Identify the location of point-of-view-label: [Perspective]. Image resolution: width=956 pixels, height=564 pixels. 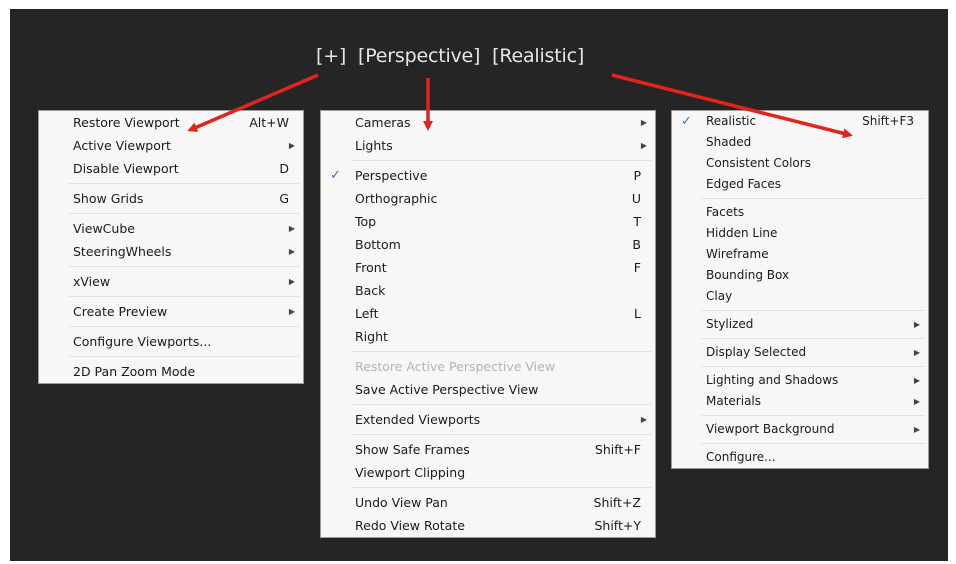
(419, 56).